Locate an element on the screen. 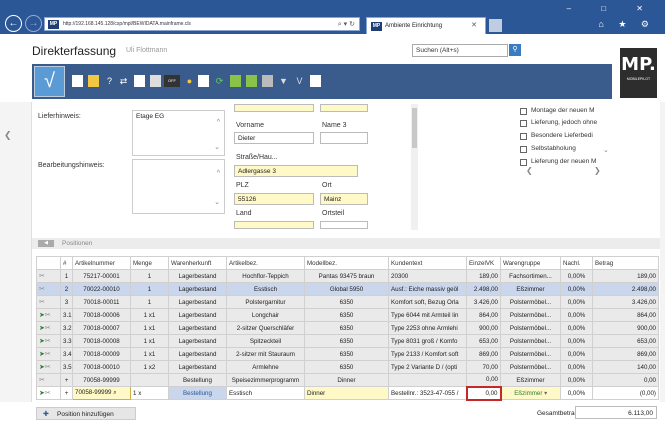 Image resolution: width=665 pixels, height=447 pixels. address-controls-icon: ⌕ ▾ ↻ is located at coordinates (346, 24).